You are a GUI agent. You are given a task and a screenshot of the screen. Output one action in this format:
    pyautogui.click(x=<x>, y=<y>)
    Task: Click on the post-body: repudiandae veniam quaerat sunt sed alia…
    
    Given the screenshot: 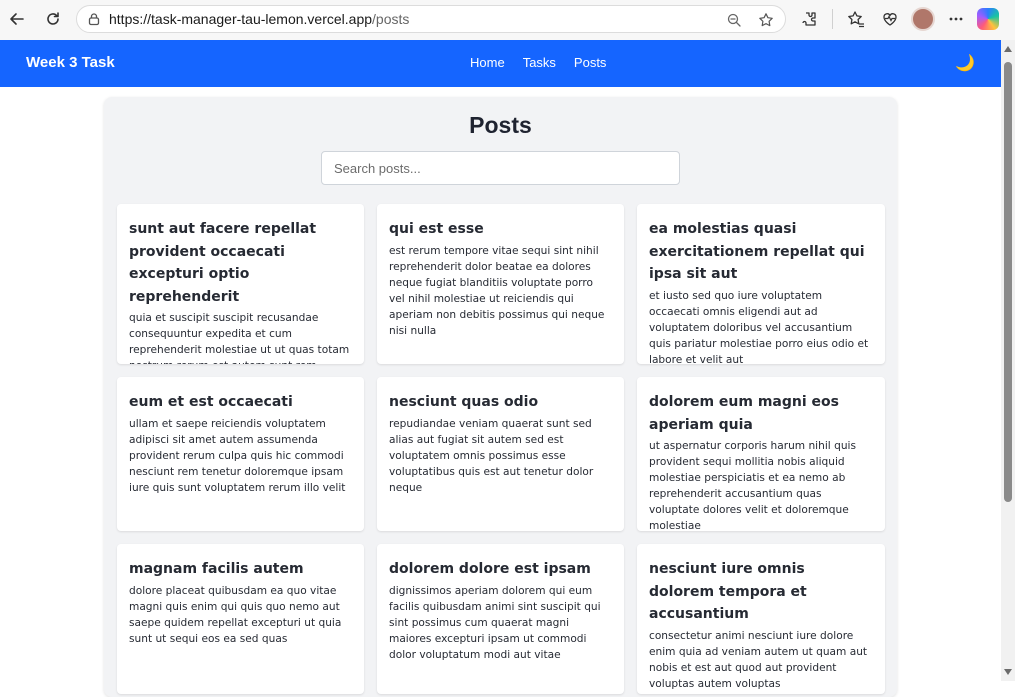 What is the action you would take?
    pyautogui.click(x=491, y=455)
    